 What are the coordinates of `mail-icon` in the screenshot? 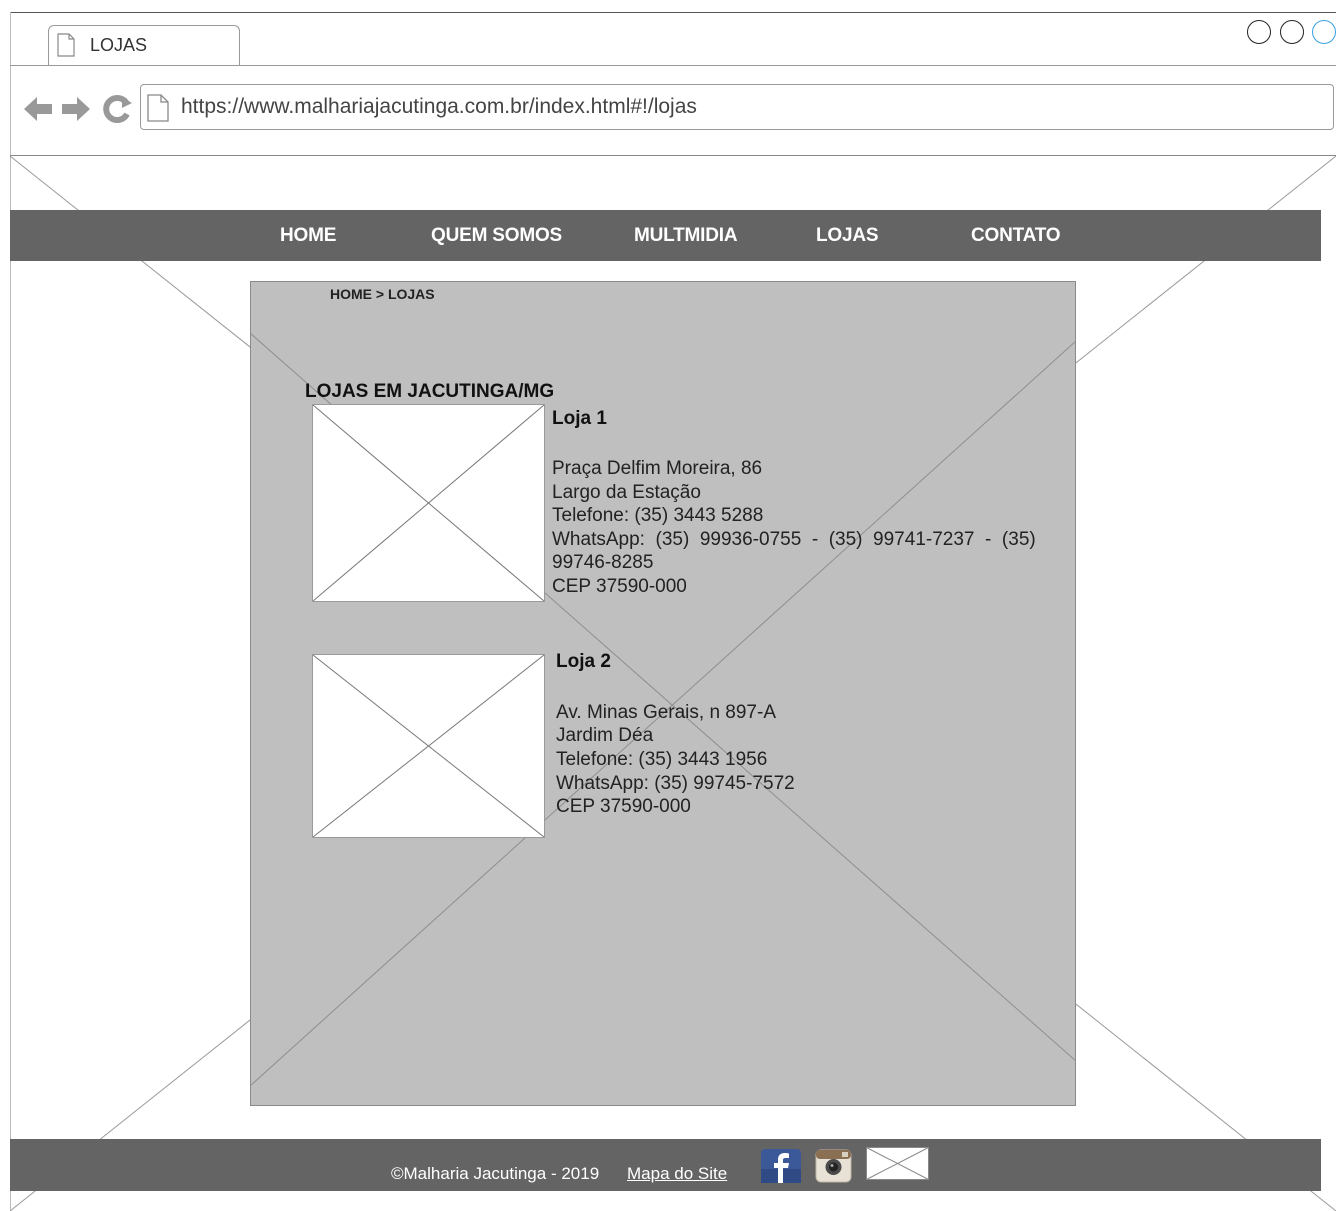 It's located at (897, 1163).